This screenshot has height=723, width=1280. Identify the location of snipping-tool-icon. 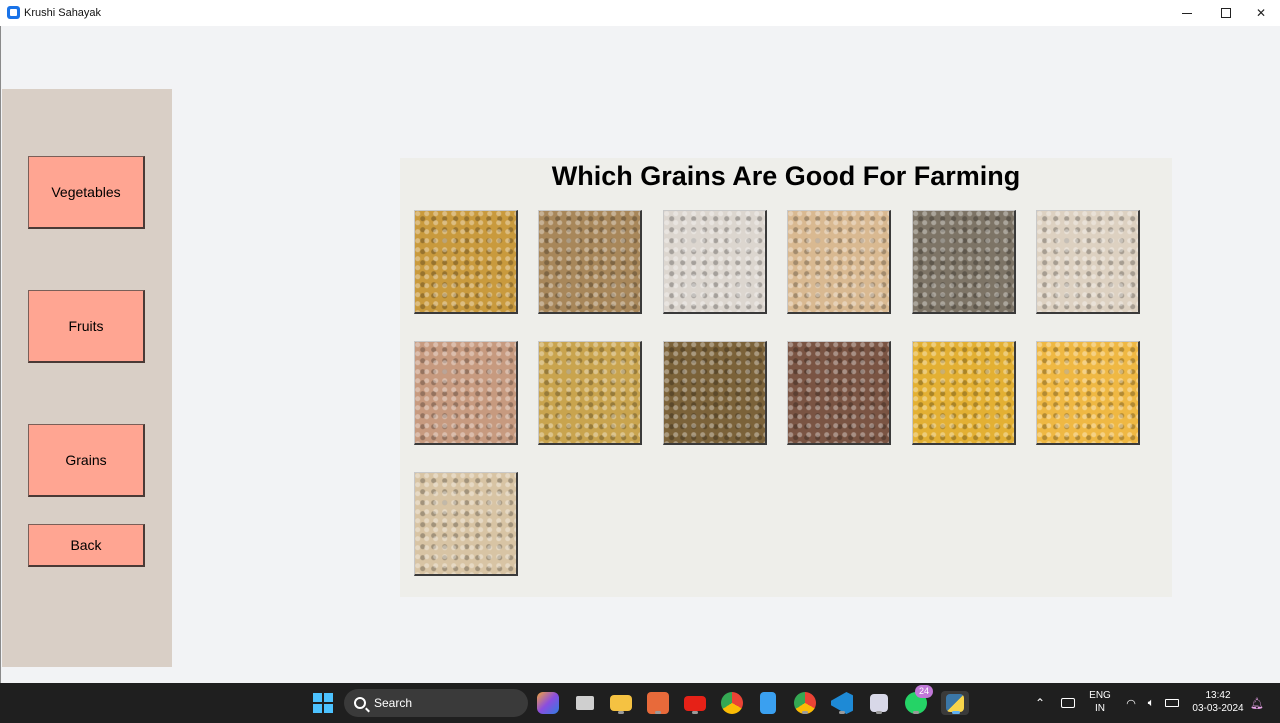
(879, 703).